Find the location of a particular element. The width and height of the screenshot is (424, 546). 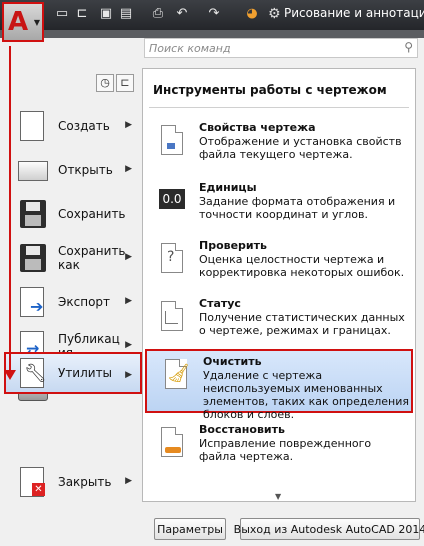

save-icon is located at coordinates (33, 214).